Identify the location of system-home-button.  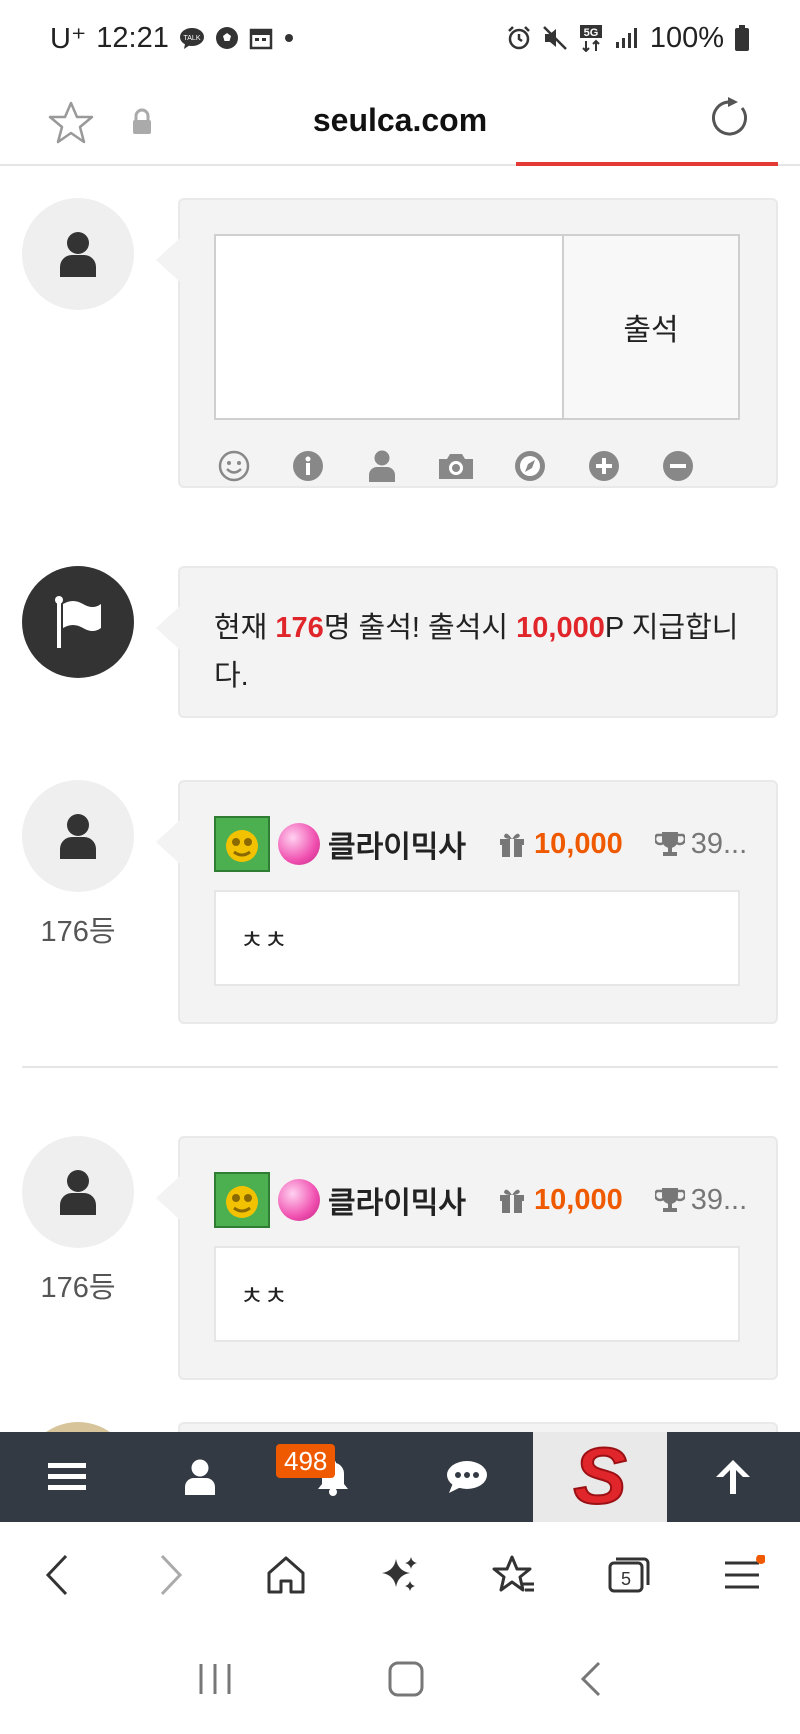
(406, 1681).